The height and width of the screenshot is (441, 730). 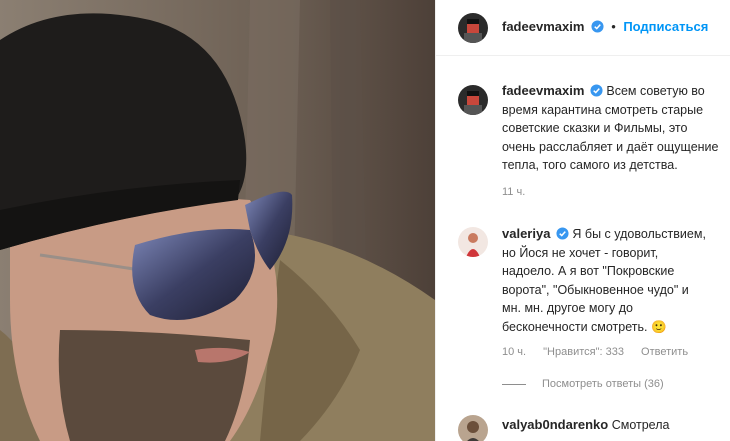 I want to click on caption-author-avatar, so click(x=473, y=100).